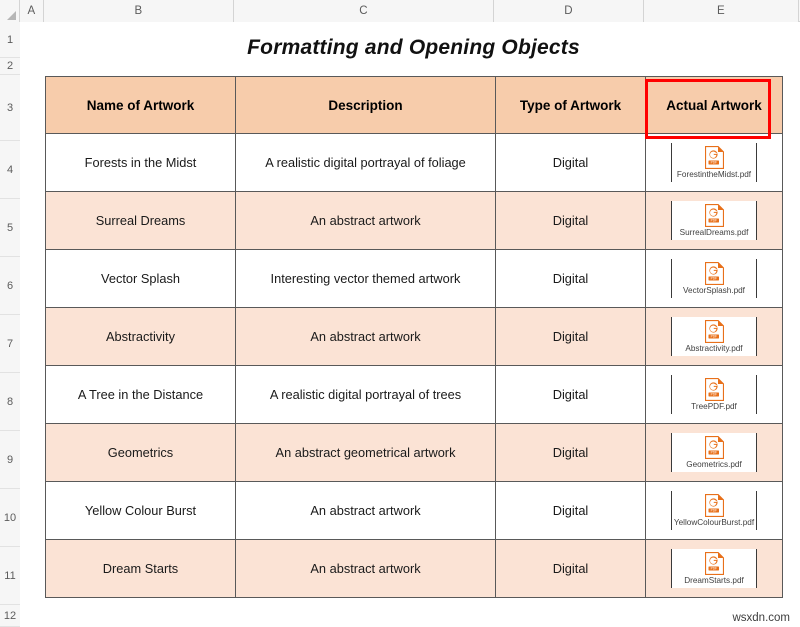 The width and height of the screenshot is (800, 627). What do you see at coordinates (140, 394) in the screenshot?
I see `cell-artwork-name: A Tree in the Distance` at bounding box center [140, 394].